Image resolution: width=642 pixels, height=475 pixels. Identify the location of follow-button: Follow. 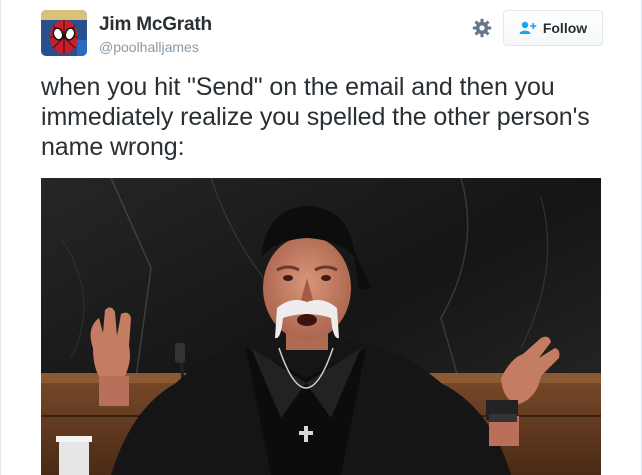
(553, 28).